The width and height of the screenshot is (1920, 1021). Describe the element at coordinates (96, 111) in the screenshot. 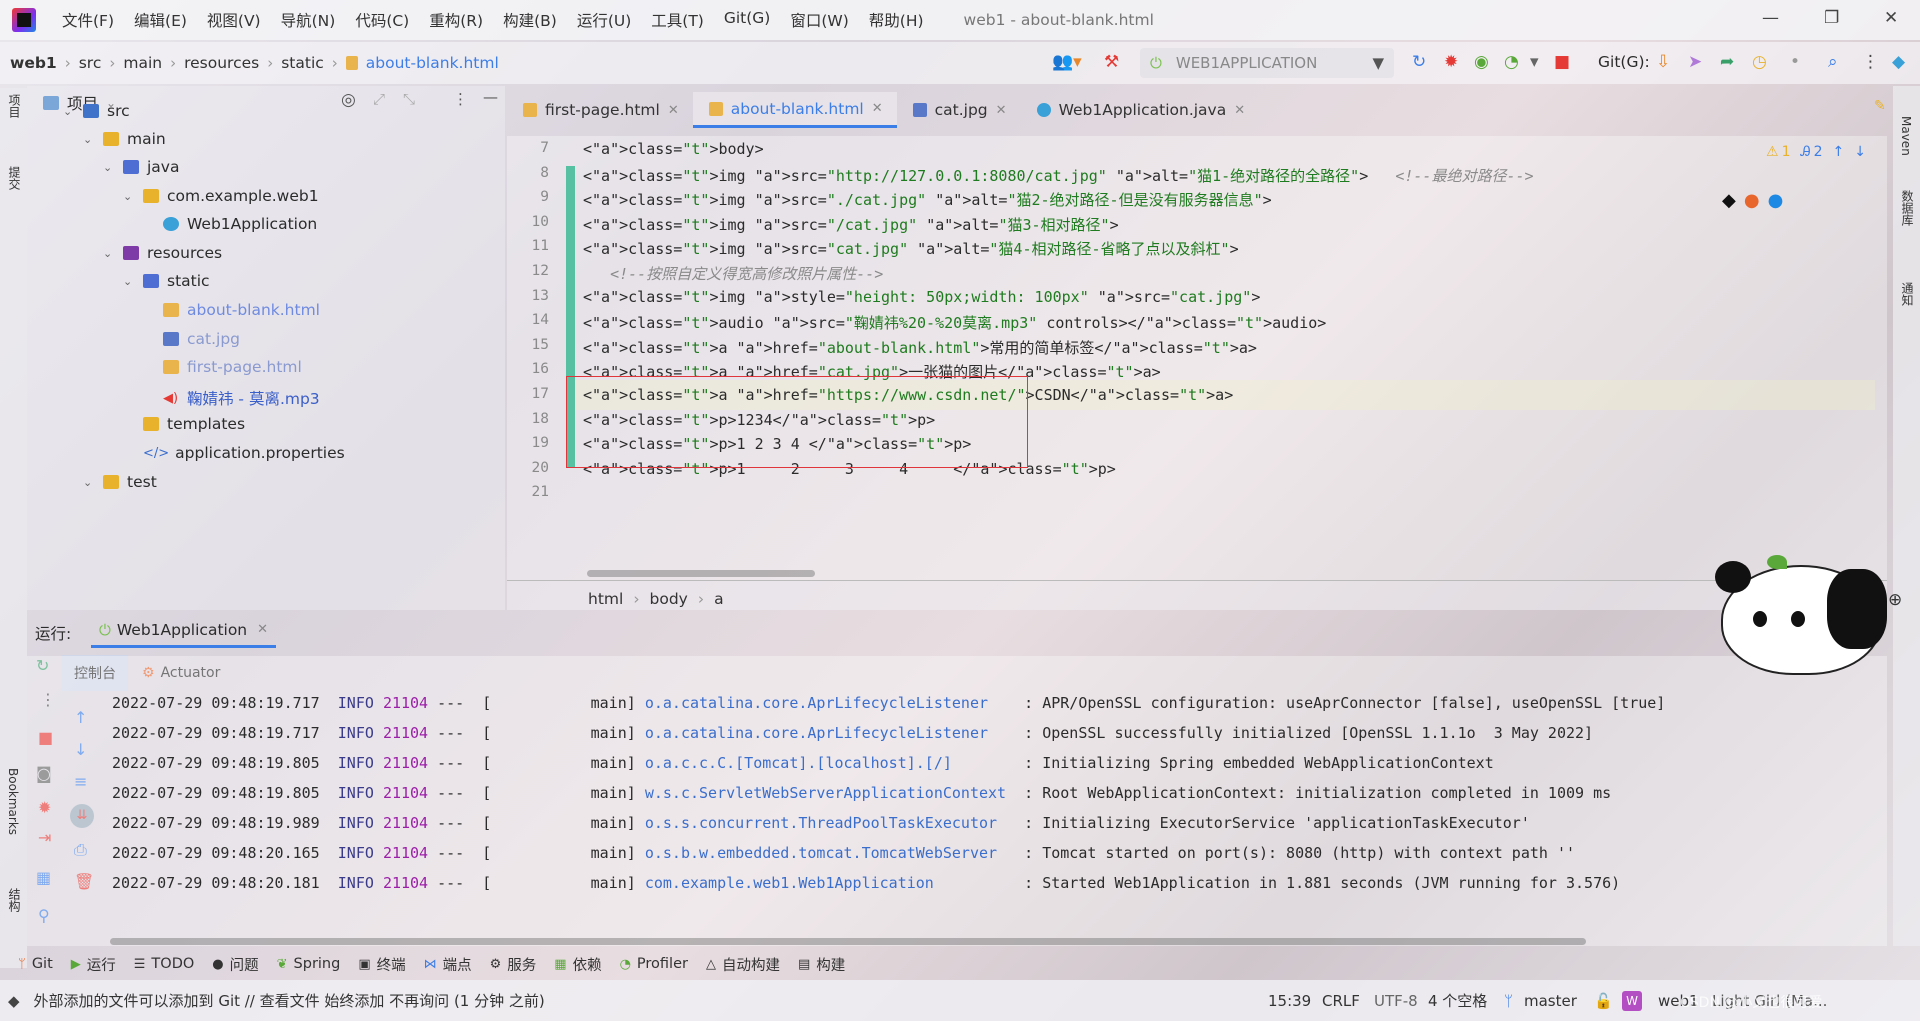

I see `tree-item: ⌄ src` at that location.